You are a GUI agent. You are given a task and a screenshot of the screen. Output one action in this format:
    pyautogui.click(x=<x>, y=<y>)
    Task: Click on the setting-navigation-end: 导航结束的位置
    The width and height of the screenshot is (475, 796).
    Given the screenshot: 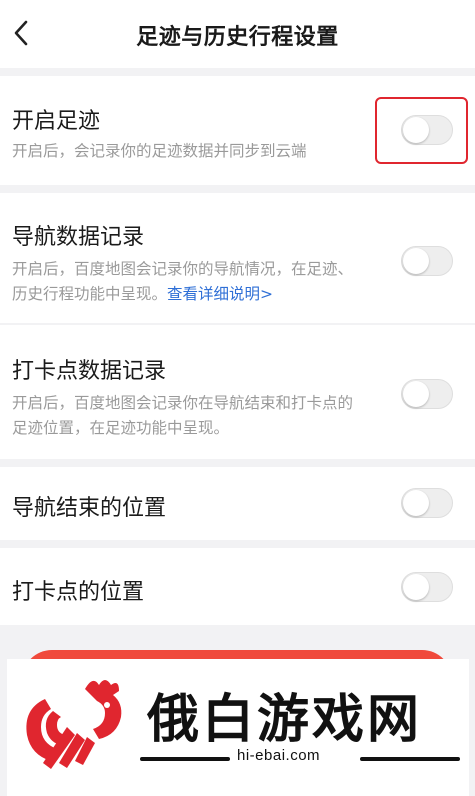 What is the action you would take?
    pyautogui.click(x=237, y=503)
    